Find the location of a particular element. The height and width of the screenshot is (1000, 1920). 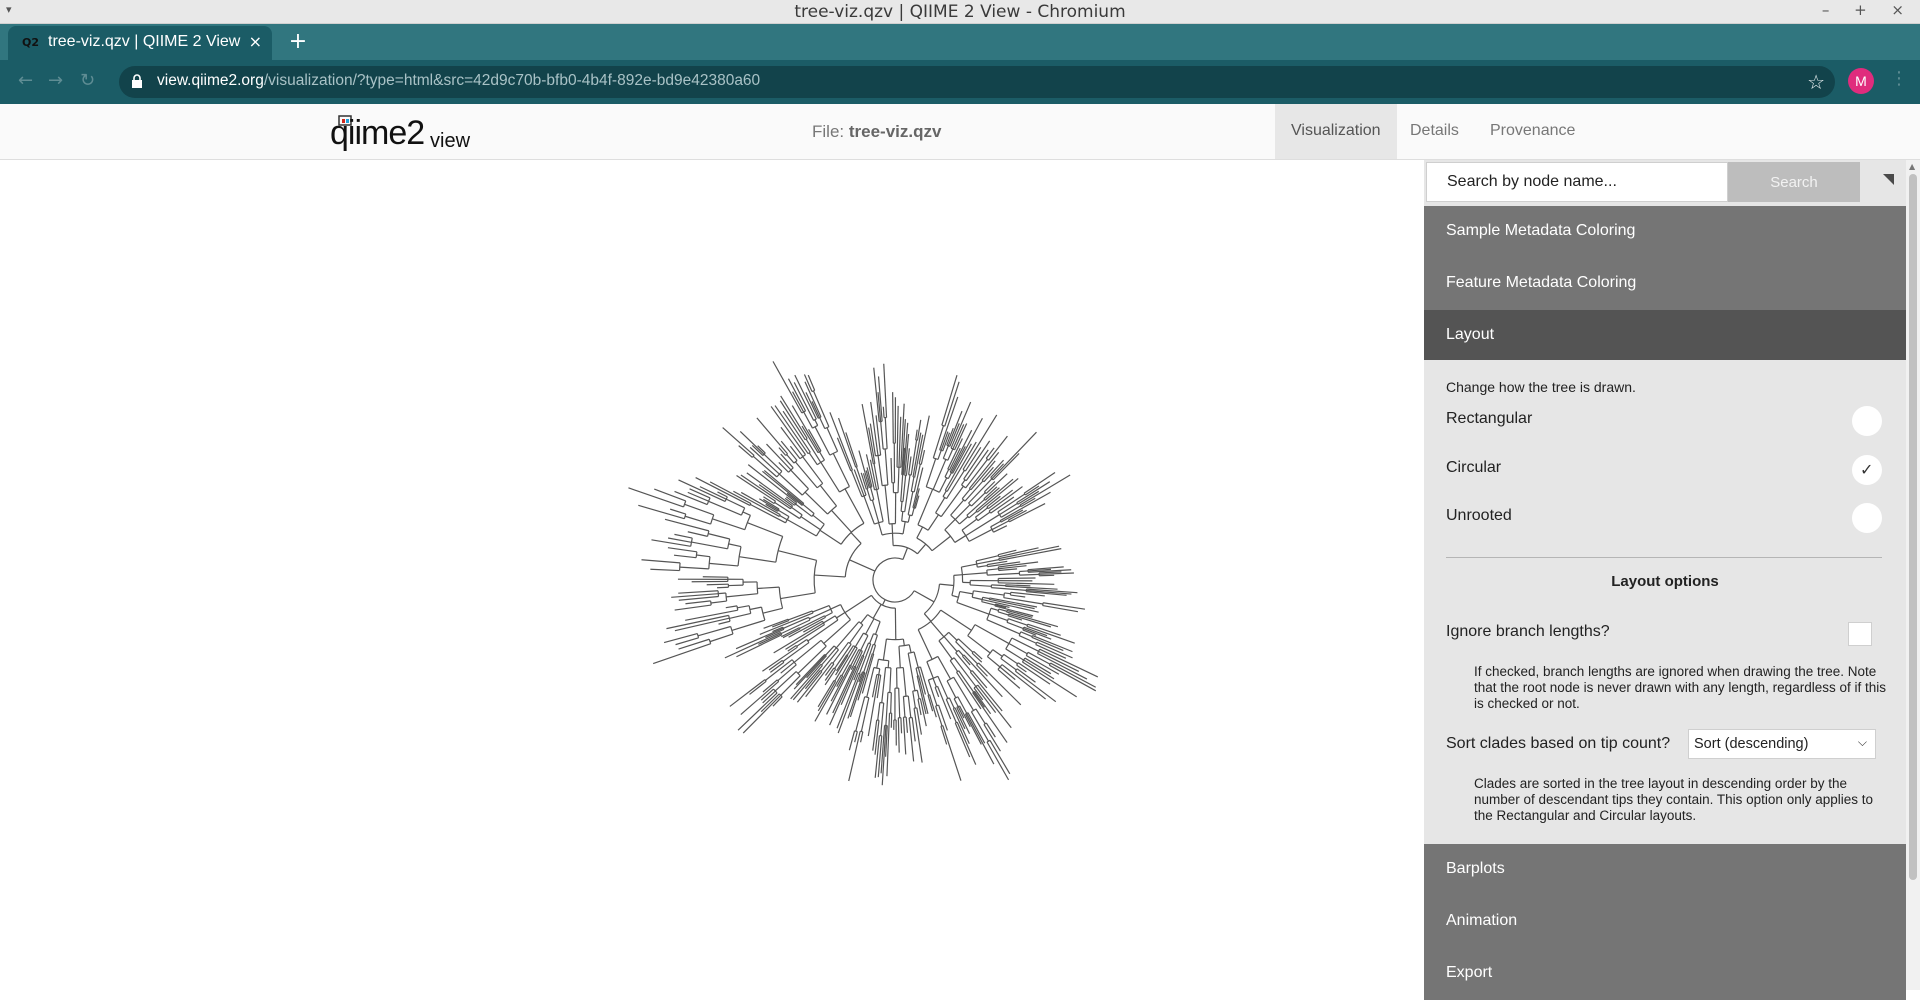

scrollbar-thumb is located at coordinates (1913, 527).